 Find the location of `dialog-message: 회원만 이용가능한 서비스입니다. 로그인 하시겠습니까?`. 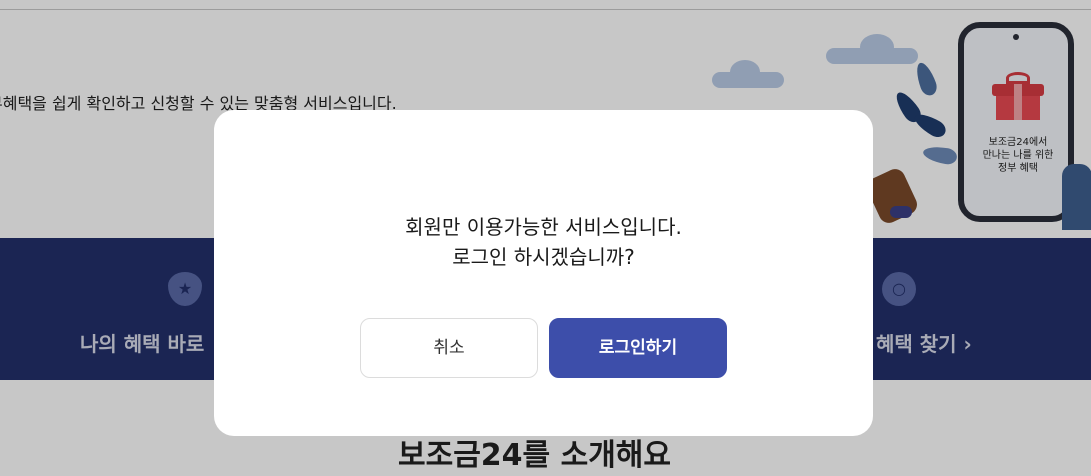

dialog-message: 회원만 이용가능한 서비스입니다. 로그인 하시겠습니까? is located at coordinates (543, 242).